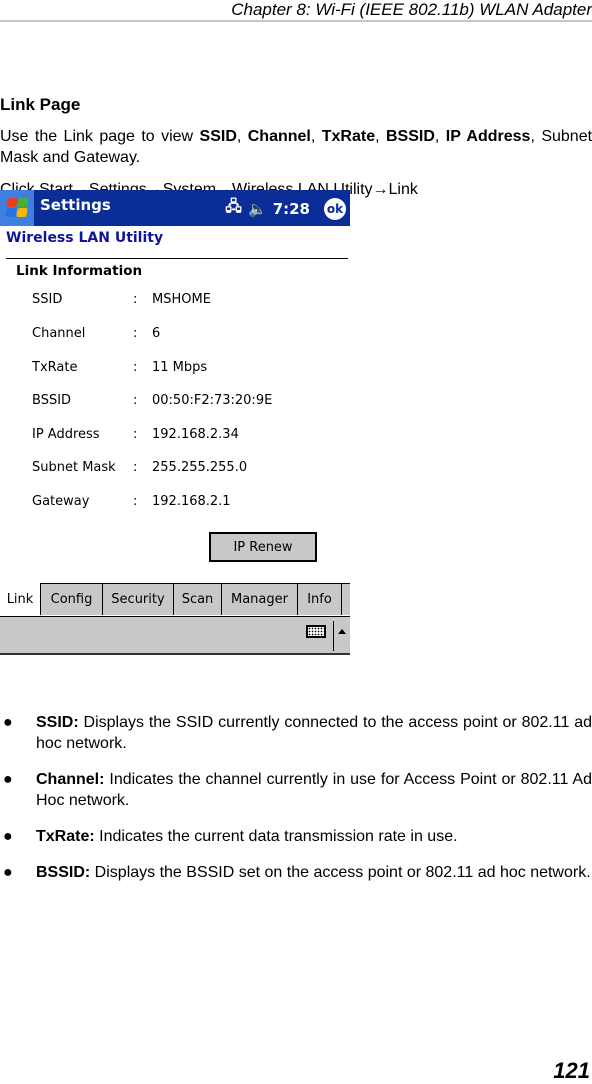 The width and height of the screenshot is (592, 1084). I want to click on start-button, so click(17, 208).